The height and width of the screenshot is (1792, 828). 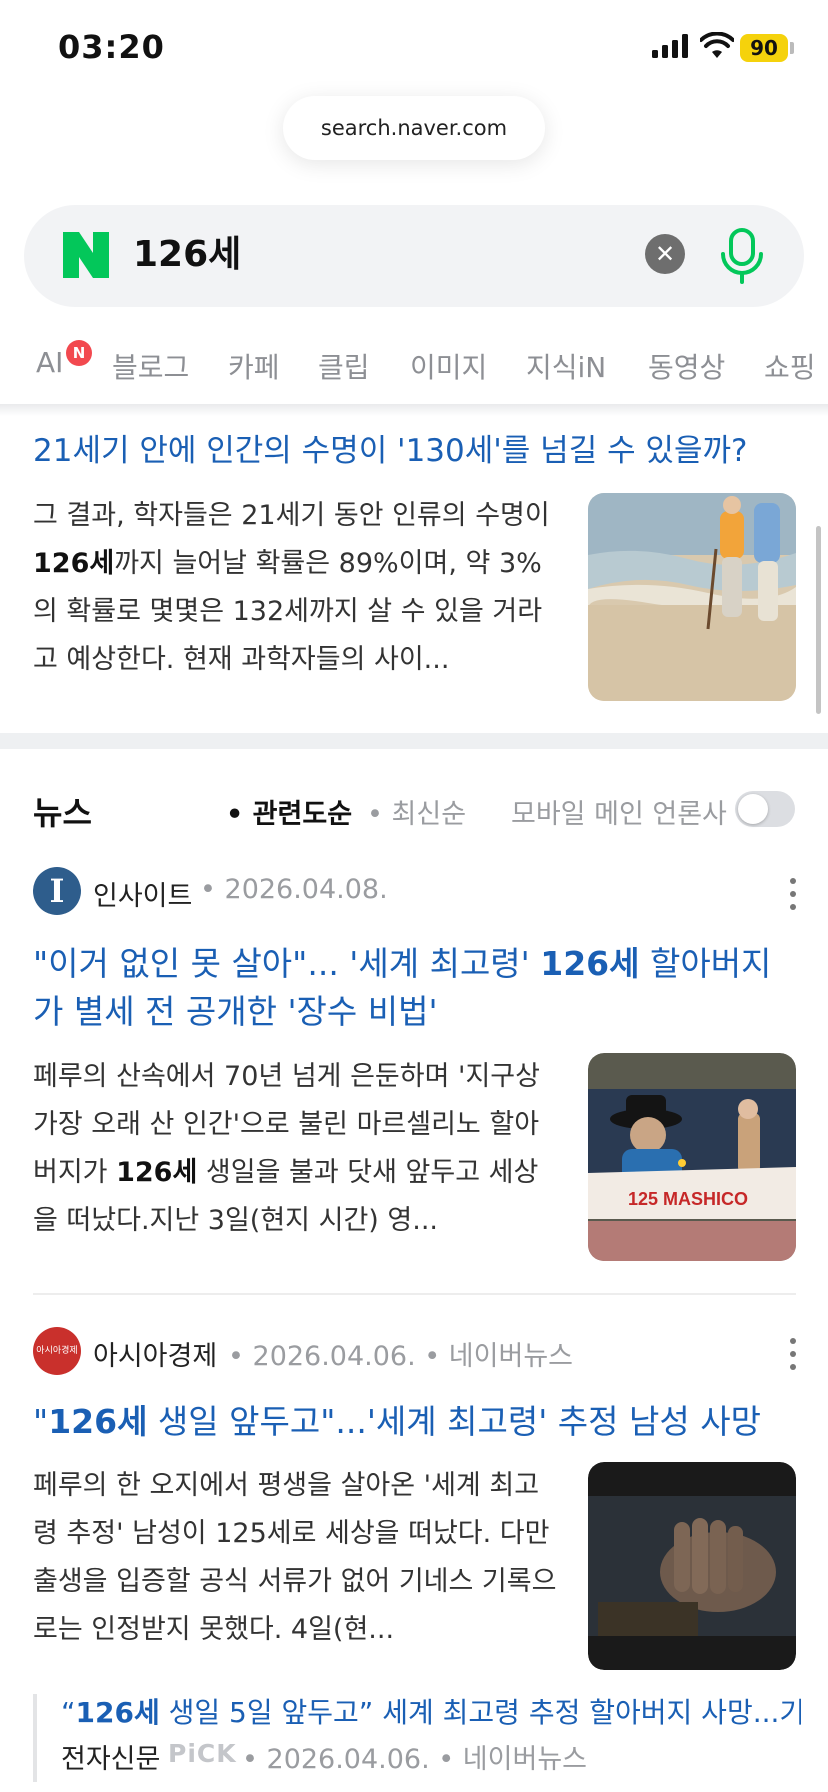 What do you see at coordinates (150, 366) in the screenshot?
I see `tab-blog: 블로그` at bounding box center [150, 366].